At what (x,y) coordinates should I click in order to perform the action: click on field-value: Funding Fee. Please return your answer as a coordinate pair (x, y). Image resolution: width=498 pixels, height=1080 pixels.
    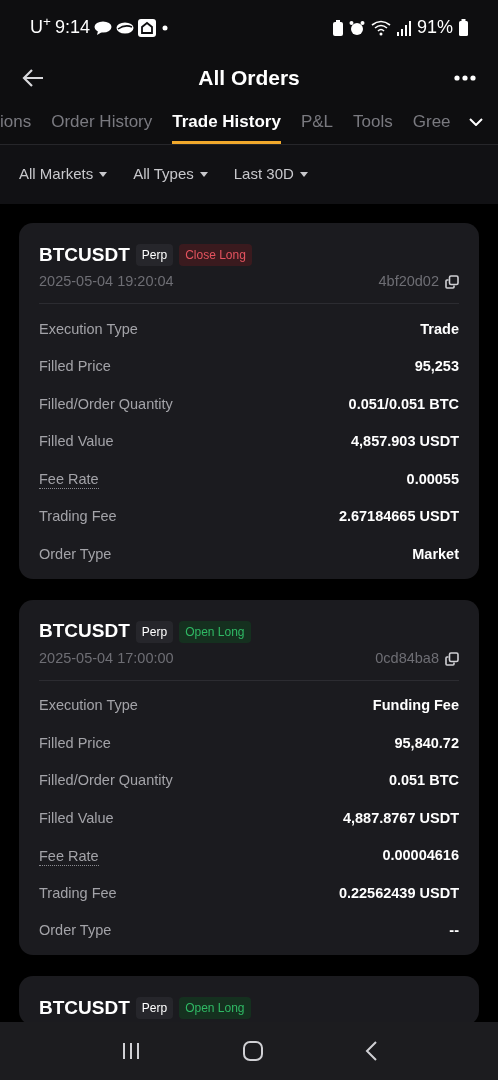
    Looking at the image, I should click on (415, 706).